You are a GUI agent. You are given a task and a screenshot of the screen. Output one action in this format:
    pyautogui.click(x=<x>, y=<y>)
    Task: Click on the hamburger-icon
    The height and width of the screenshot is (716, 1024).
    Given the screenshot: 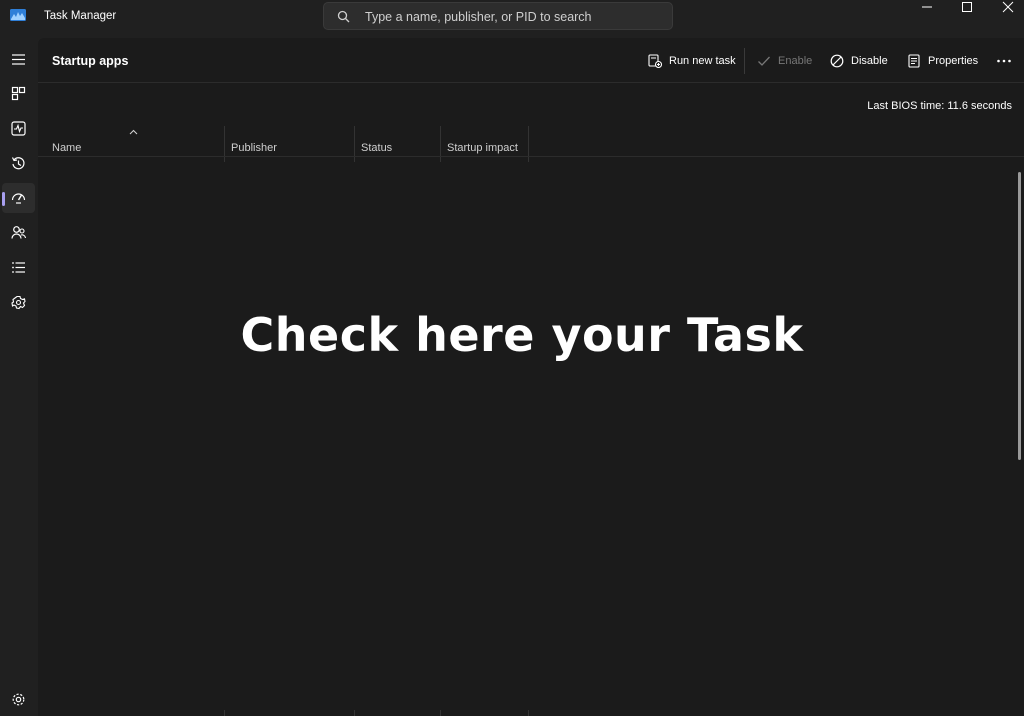 What is the action you would take?
    pyautogui.click(x=18, y=59)
    